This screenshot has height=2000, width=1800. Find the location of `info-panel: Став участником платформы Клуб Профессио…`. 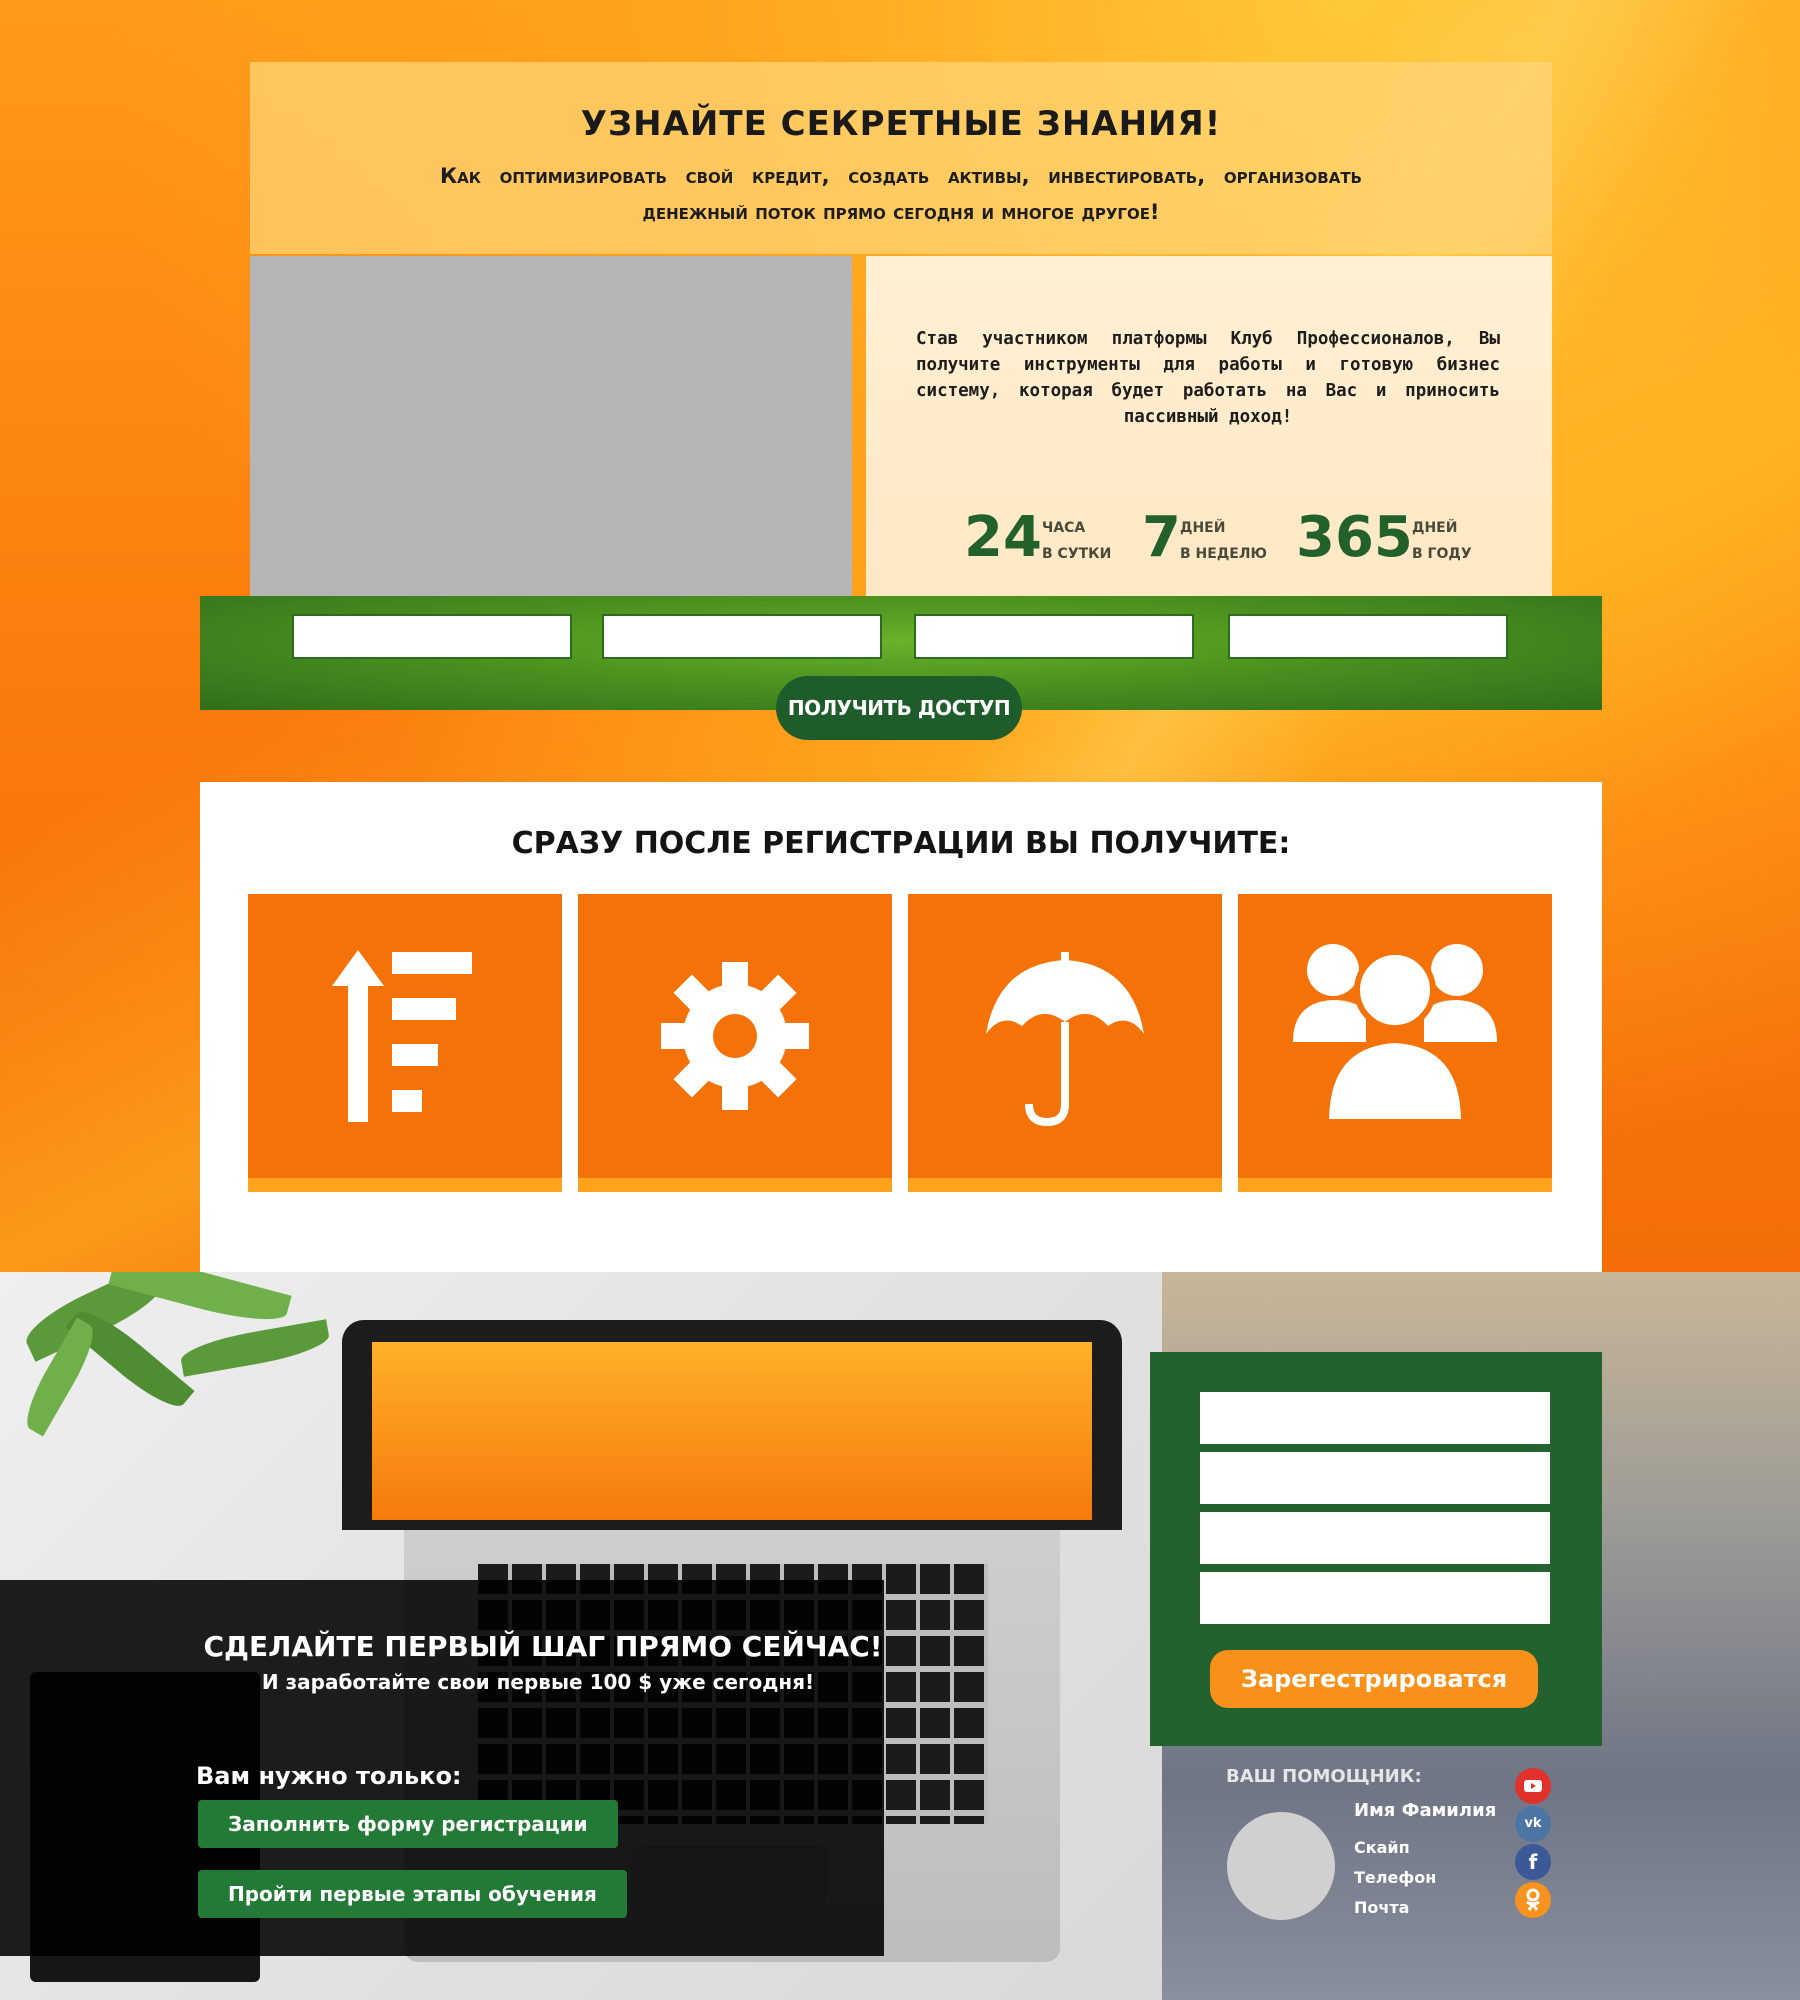

info-panel: Став участником платформы Клуб Профессио… is located at coordinates (1209, 426).